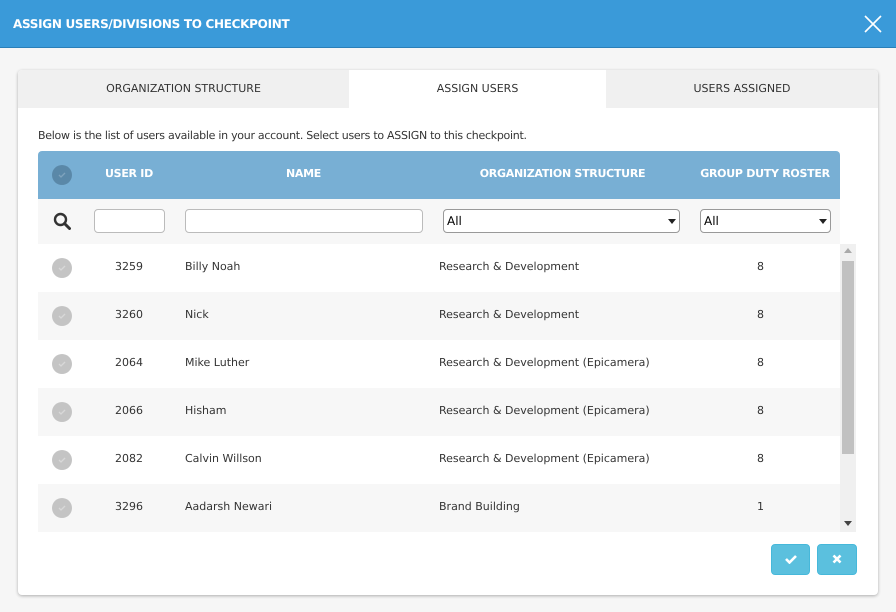  I want to click on table-cell-text: Nick, so click(197, 315).